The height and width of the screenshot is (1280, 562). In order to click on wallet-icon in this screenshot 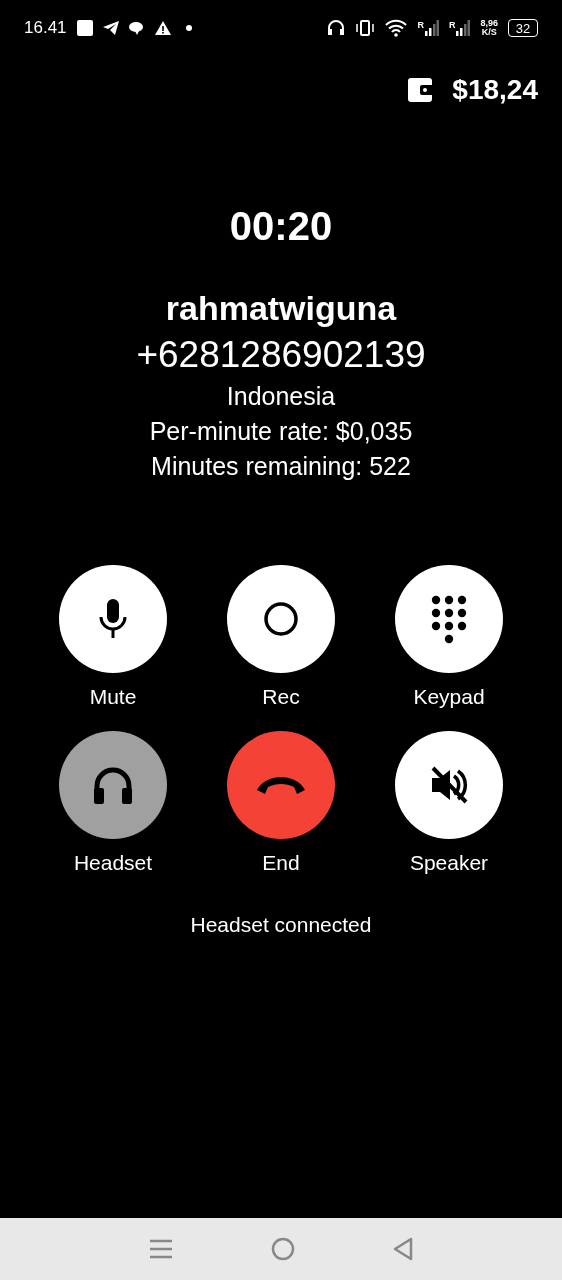, I will do `click(421, 90)`.